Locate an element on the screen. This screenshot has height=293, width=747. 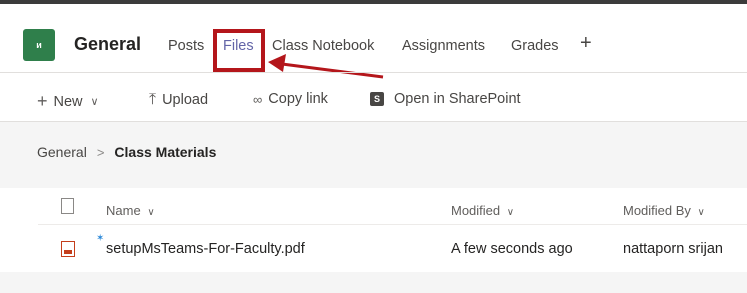
tab-assignments: Assignments is located at coordinates (443, 46).